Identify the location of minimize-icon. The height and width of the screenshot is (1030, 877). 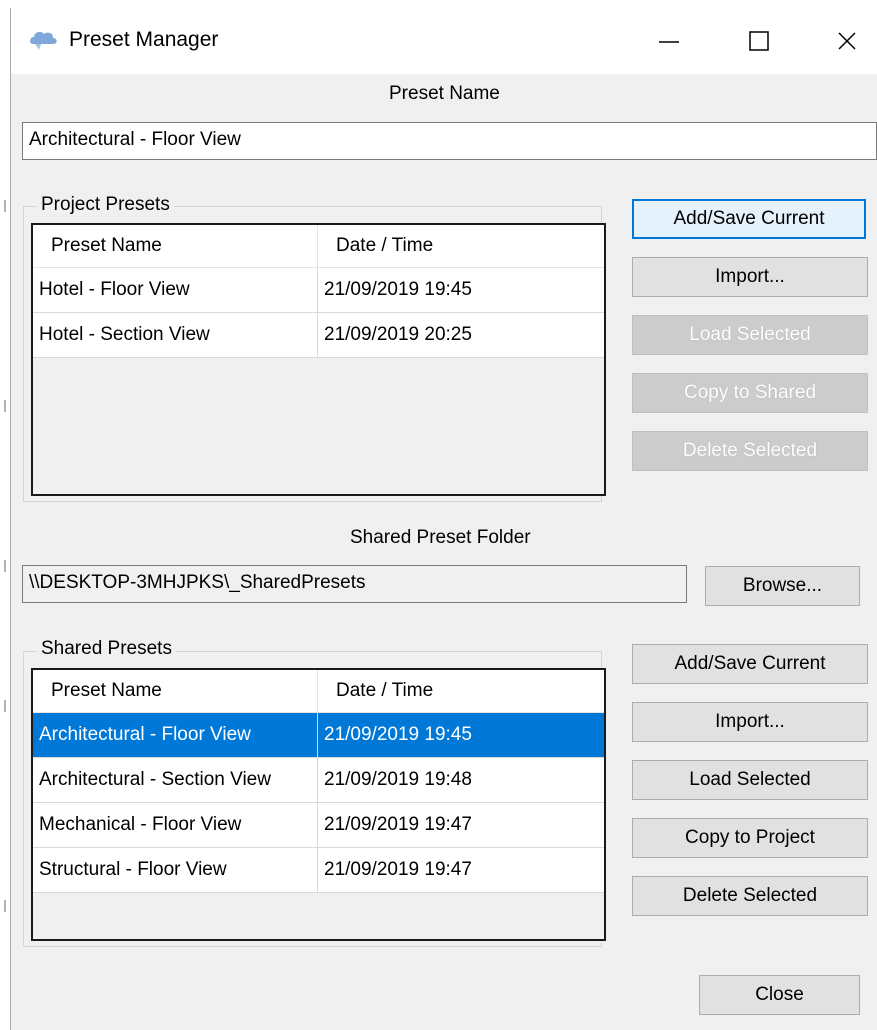
(669, 42).